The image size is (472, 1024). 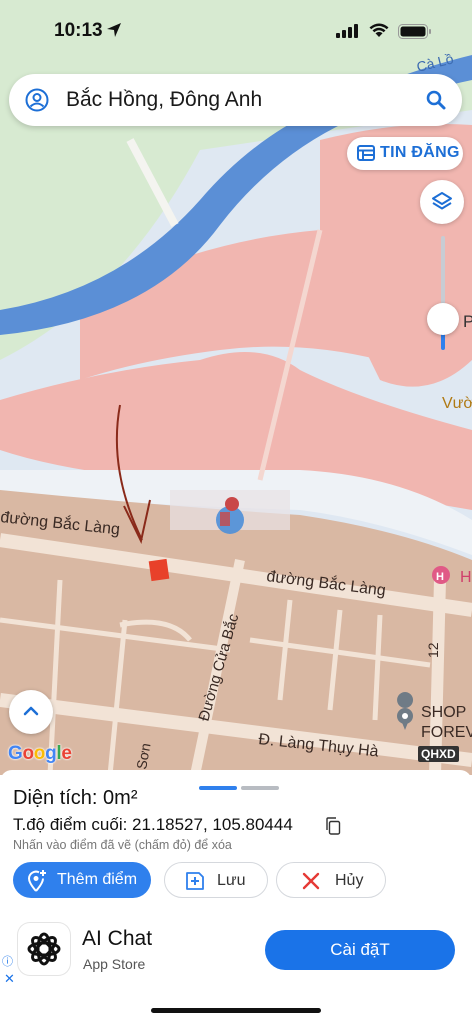 What do you see at coordinates (420, 152) in the screenshot?
I see `tin-dang-label: TIN ĐĂNG` at bounding box center [420, 152].